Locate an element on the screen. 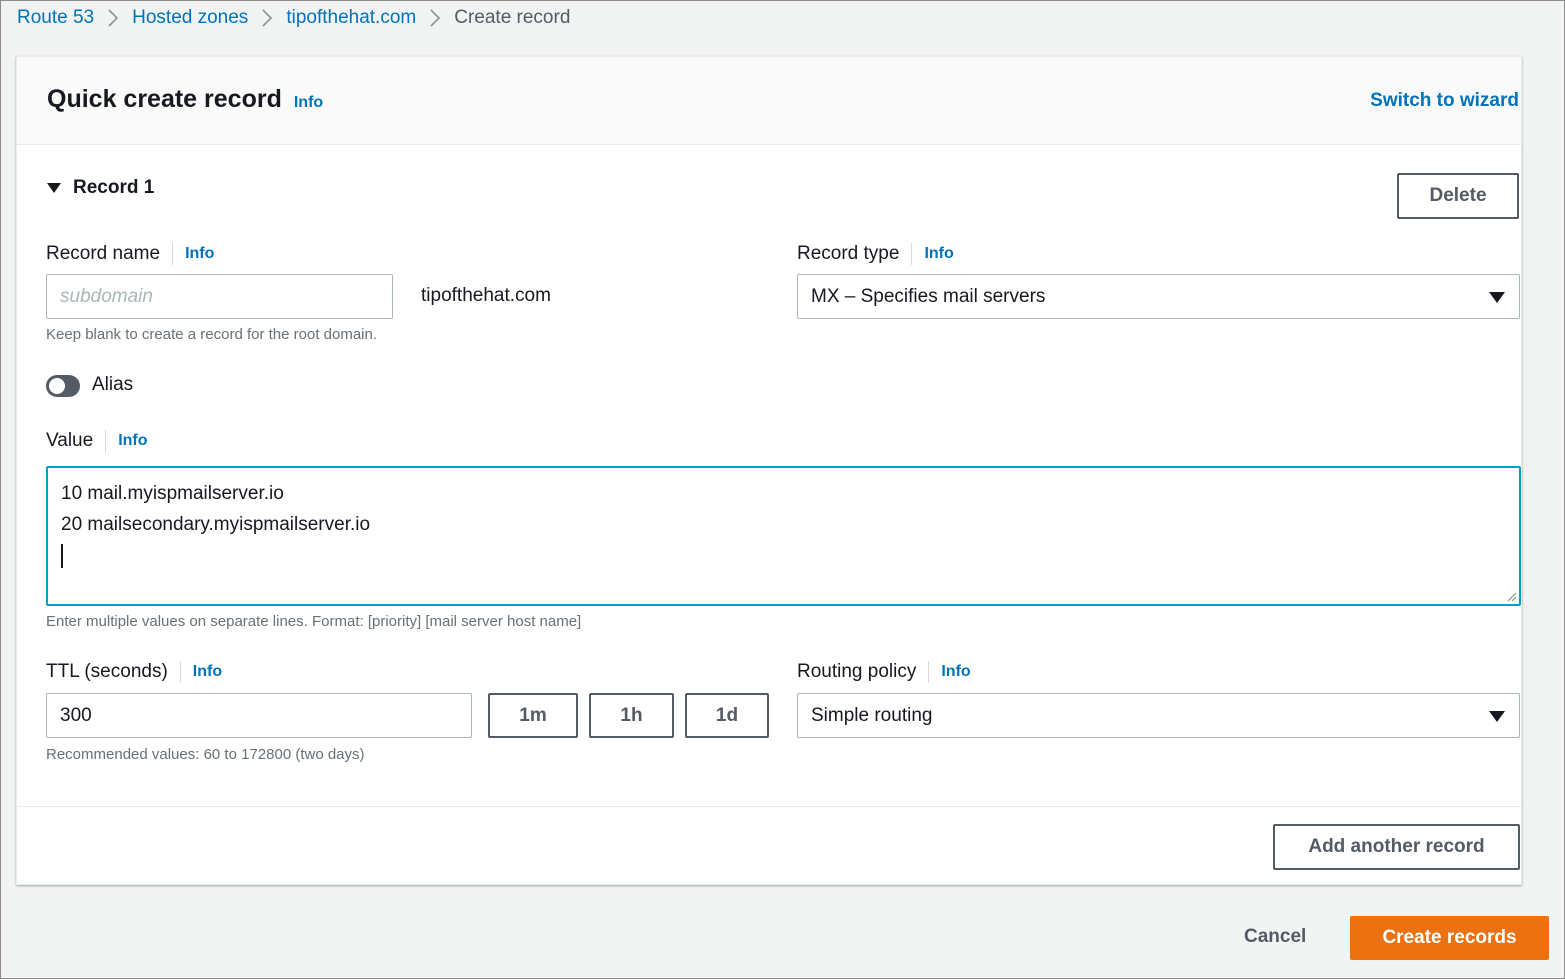  title-info-link: Info is located at coordinates (308, 103).